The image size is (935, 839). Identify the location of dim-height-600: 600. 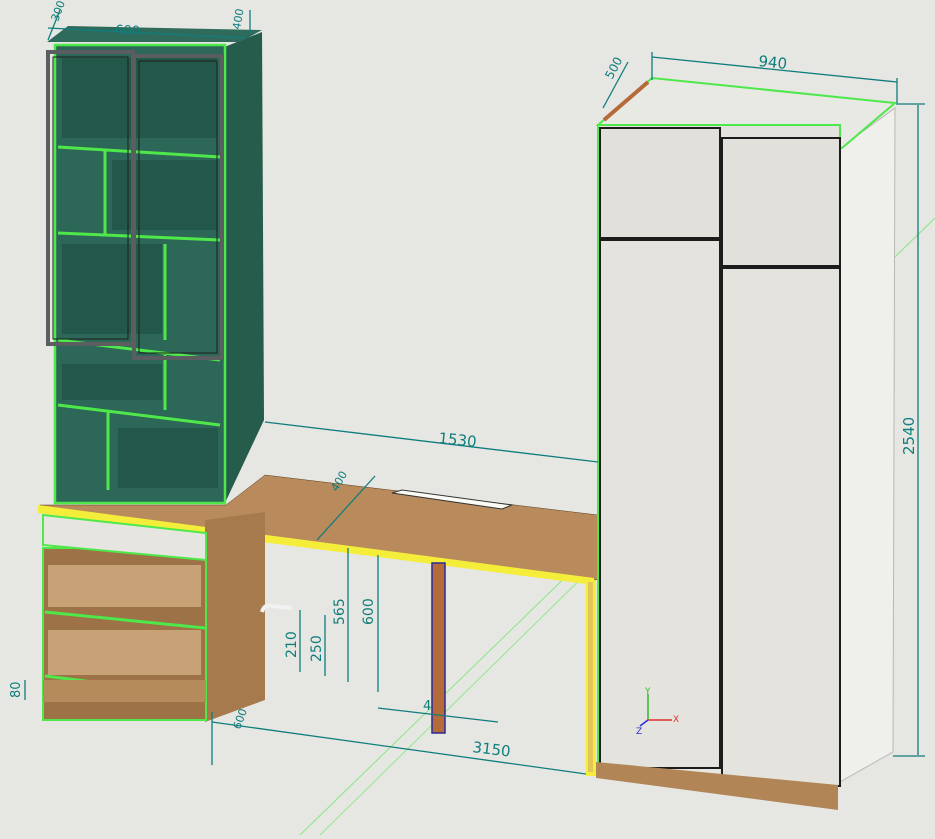
(369, 611).